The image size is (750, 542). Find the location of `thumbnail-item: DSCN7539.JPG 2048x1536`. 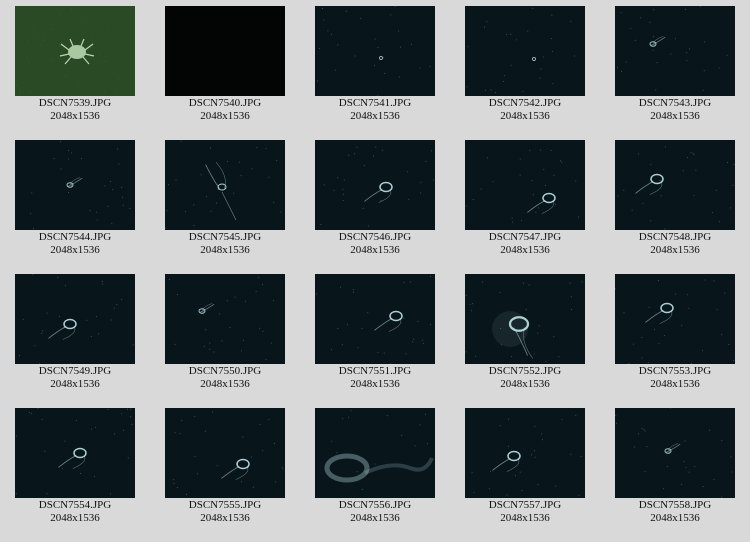

thumbnail-item: DSCN7539.JPG 2048x1536 is located at coordinates (75, 67).